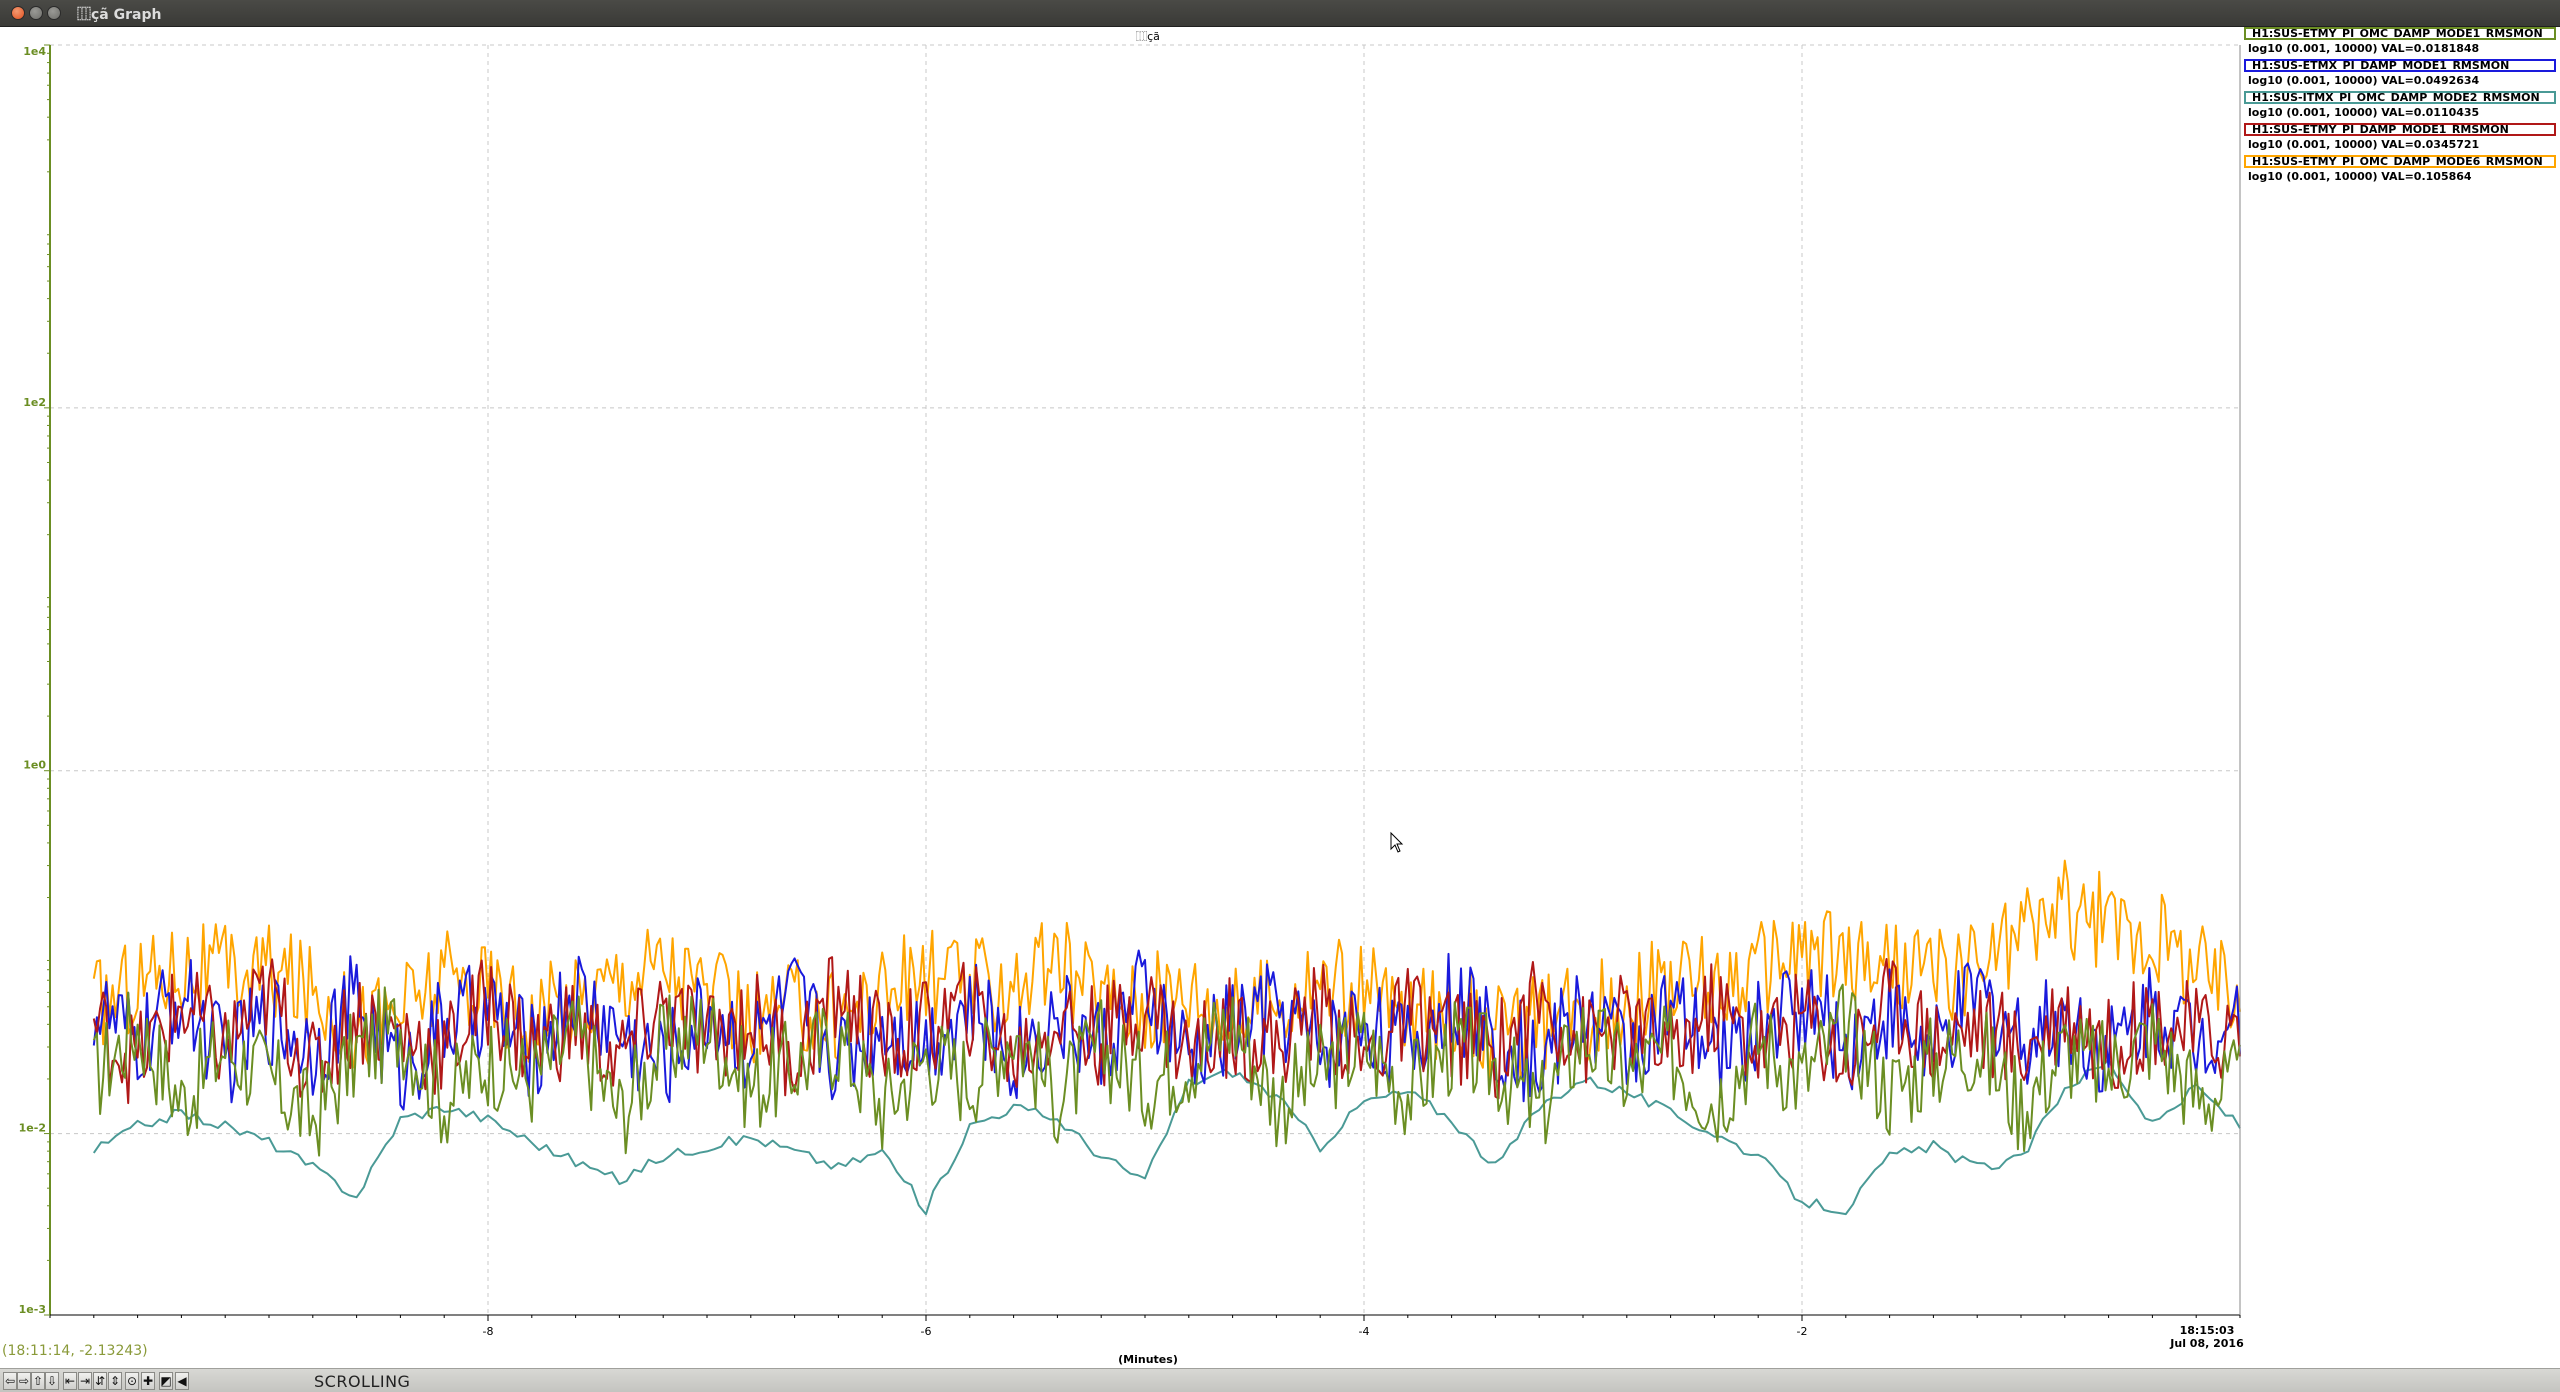 This screenshot has width=2560, height=1392. I want to click on plot-title: ⿲çã, so click(1148, 36).